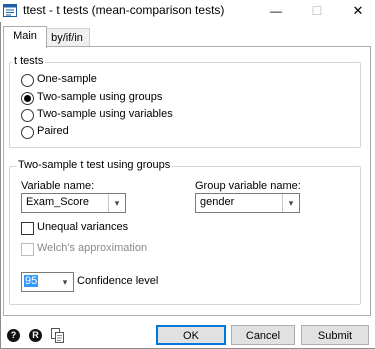  What do you see at coordinates (47, 282) in the screenshot?
I see `confidence-level-combo: 95 ▾` at bounding box center [47, 282].